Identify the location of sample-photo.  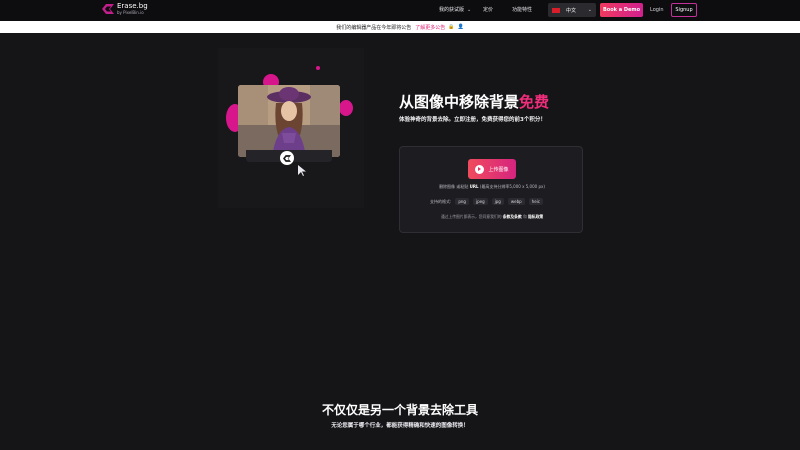
(289, 121).